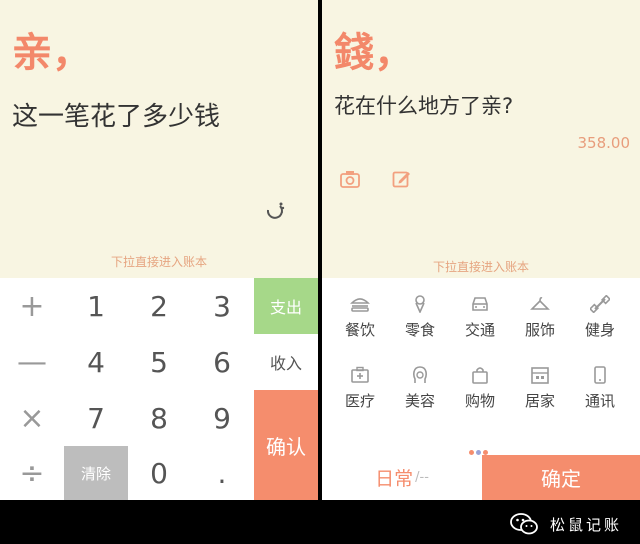 This screenshot has height=544, width=640. What do you see at coordinates (420, 388) in the screenshot?
I see `category-beauty: 美容` at bounding box center [420, 388].